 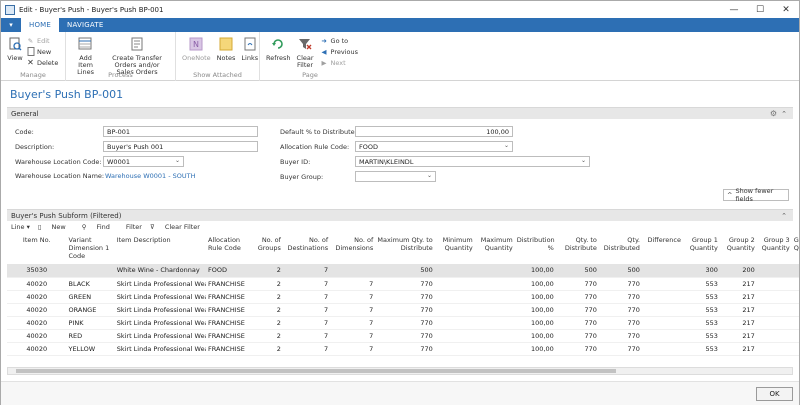 What do you see at coordinates (160, 249) in the screenshot?
I see `column-header: Item Description` at bounding box center [160, 249].